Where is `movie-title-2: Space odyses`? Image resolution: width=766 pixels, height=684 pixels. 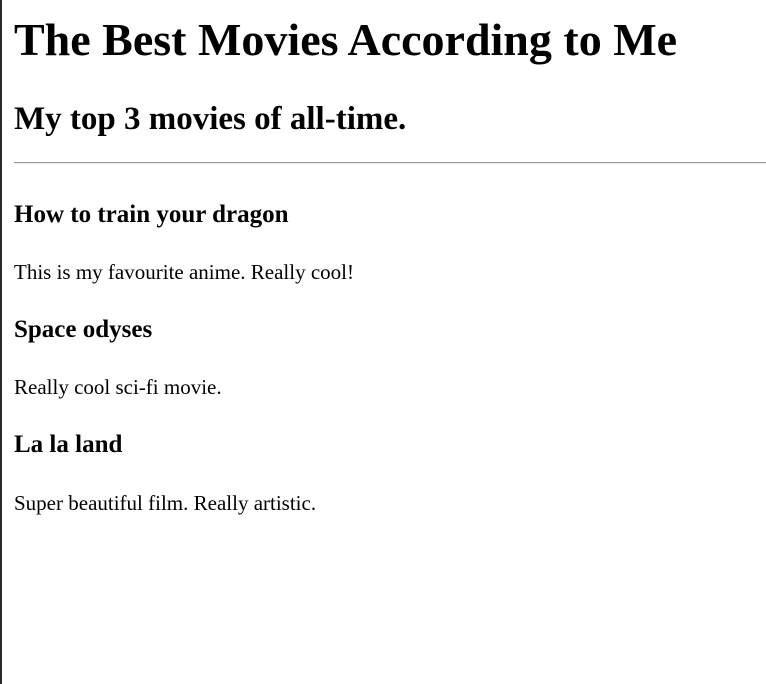
movie-title-2: Space odyses is located at coordinates (83, 329).